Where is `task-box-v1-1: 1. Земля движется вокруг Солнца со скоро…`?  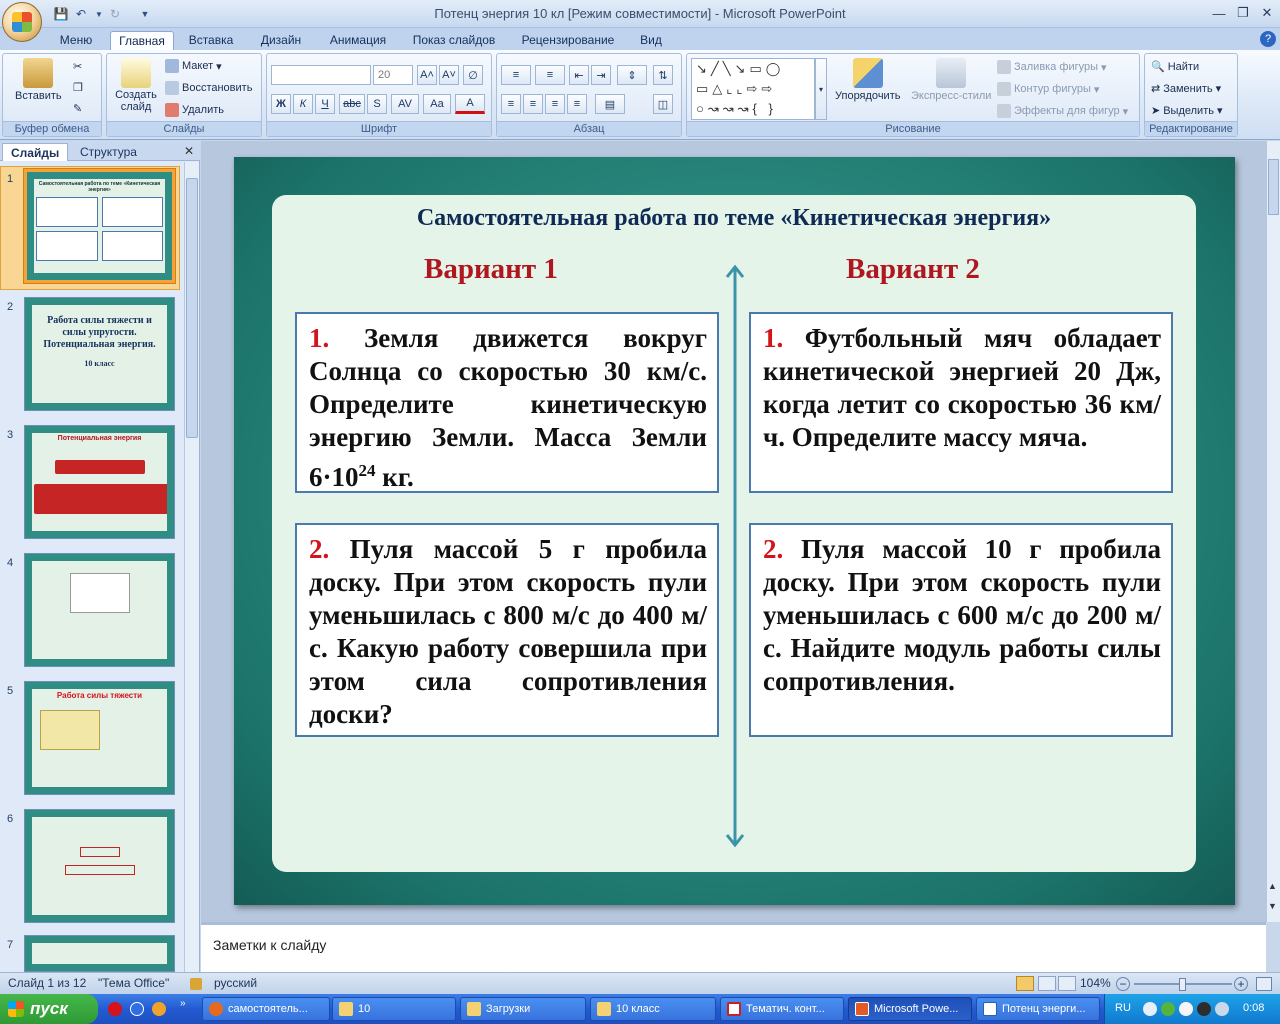 task-box-v1-1: 1. Земля движется вокруг Солнца со скоро… is located at coordinates (507, 402).